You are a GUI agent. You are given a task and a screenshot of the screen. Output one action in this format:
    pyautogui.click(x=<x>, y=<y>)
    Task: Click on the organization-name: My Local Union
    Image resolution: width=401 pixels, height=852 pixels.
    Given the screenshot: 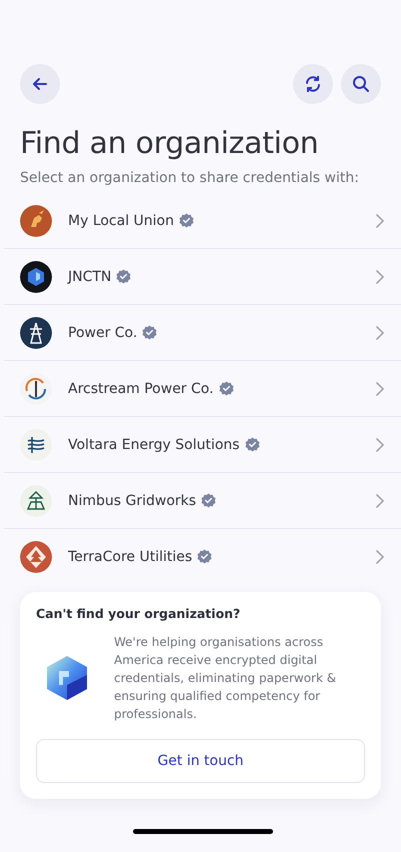 What is the action you would take?
    pyautogui.click(x=121, y=220)
    